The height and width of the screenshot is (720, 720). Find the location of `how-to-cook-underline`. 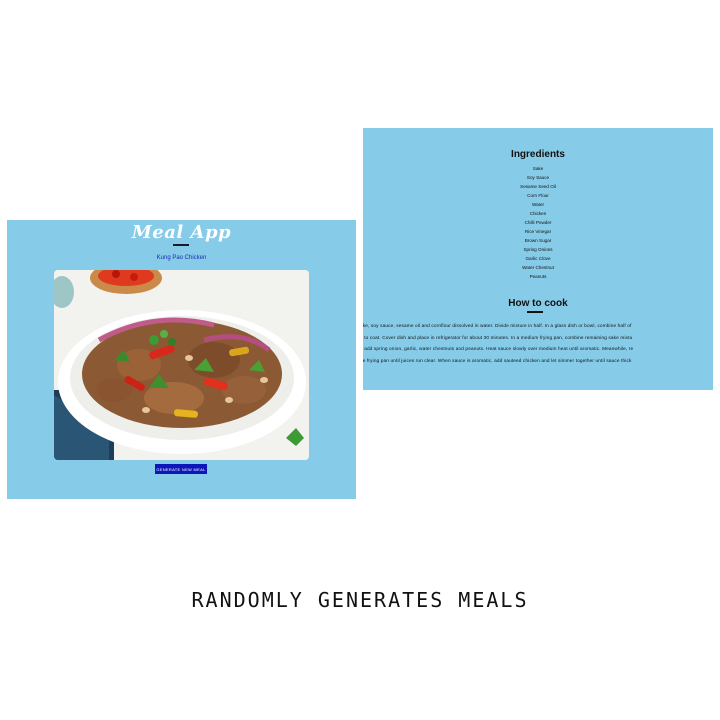

how-to-cook-underline is located at coordinates (535, 312).